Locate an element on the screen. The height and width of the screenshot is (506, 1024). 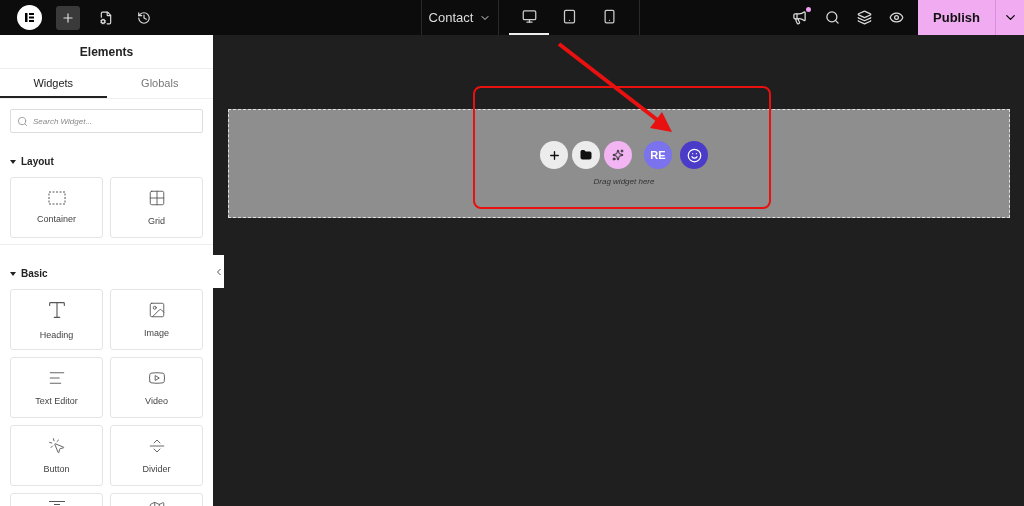
publish-button: Publish is located at coordinates (956, 17).